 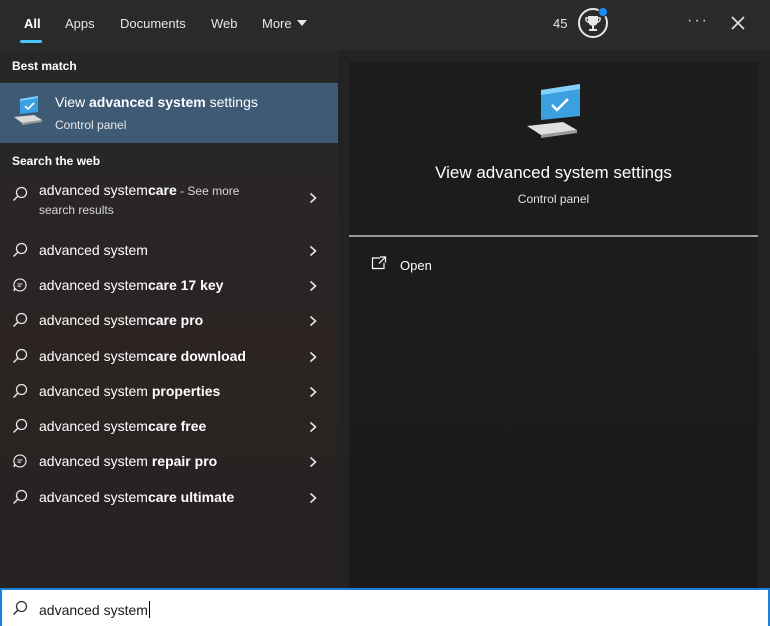 What do you see at coordinates (379, 263) in the screenshot?
I see `open-external-icon` at bounding box center [379, 263].